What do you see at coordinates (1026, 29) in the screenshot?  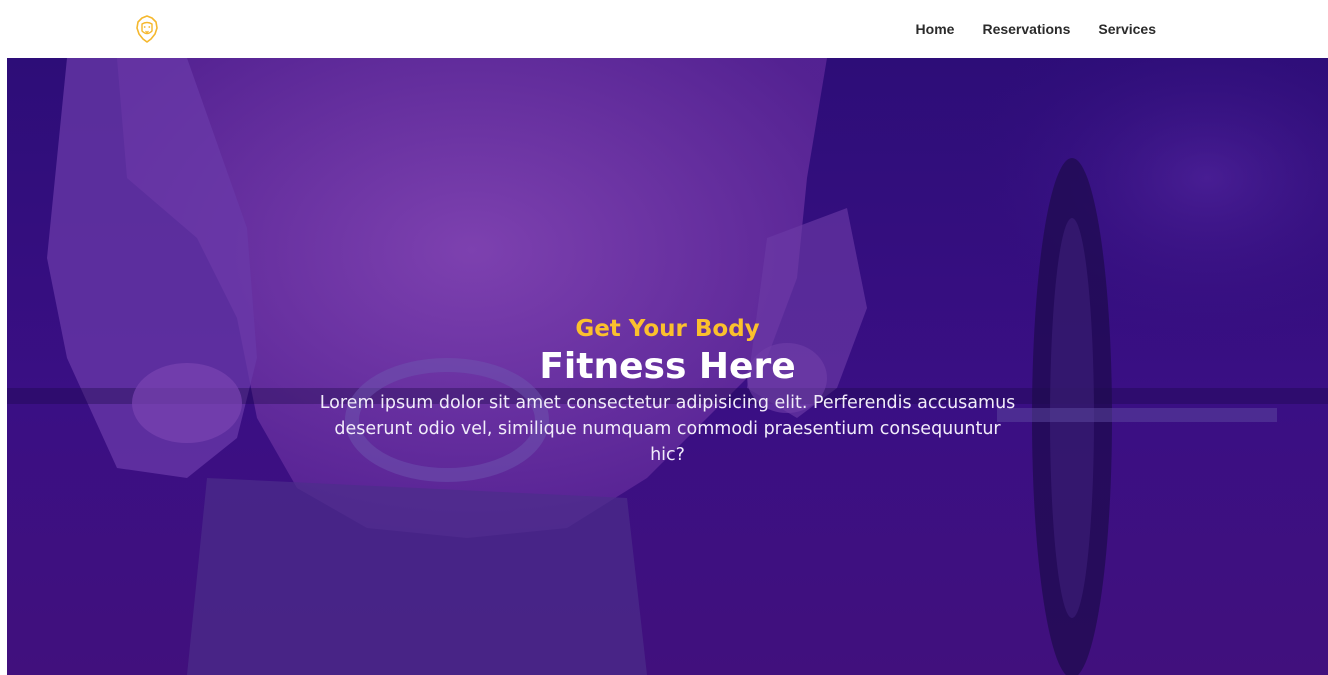 I see `nav-reservations-link: Reservations` at bounding box center [1026, 29].